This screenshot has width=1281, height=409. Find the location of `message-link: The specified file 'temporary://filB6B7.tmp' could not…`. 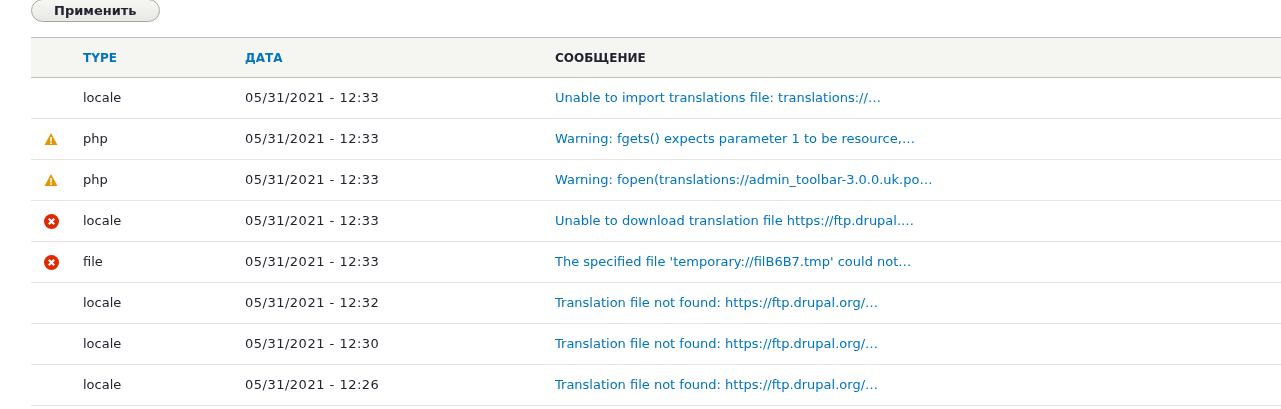

message-link: The specified file 'temporary://filB6B7.tmp' could not… is located at coordinates (733, 262).